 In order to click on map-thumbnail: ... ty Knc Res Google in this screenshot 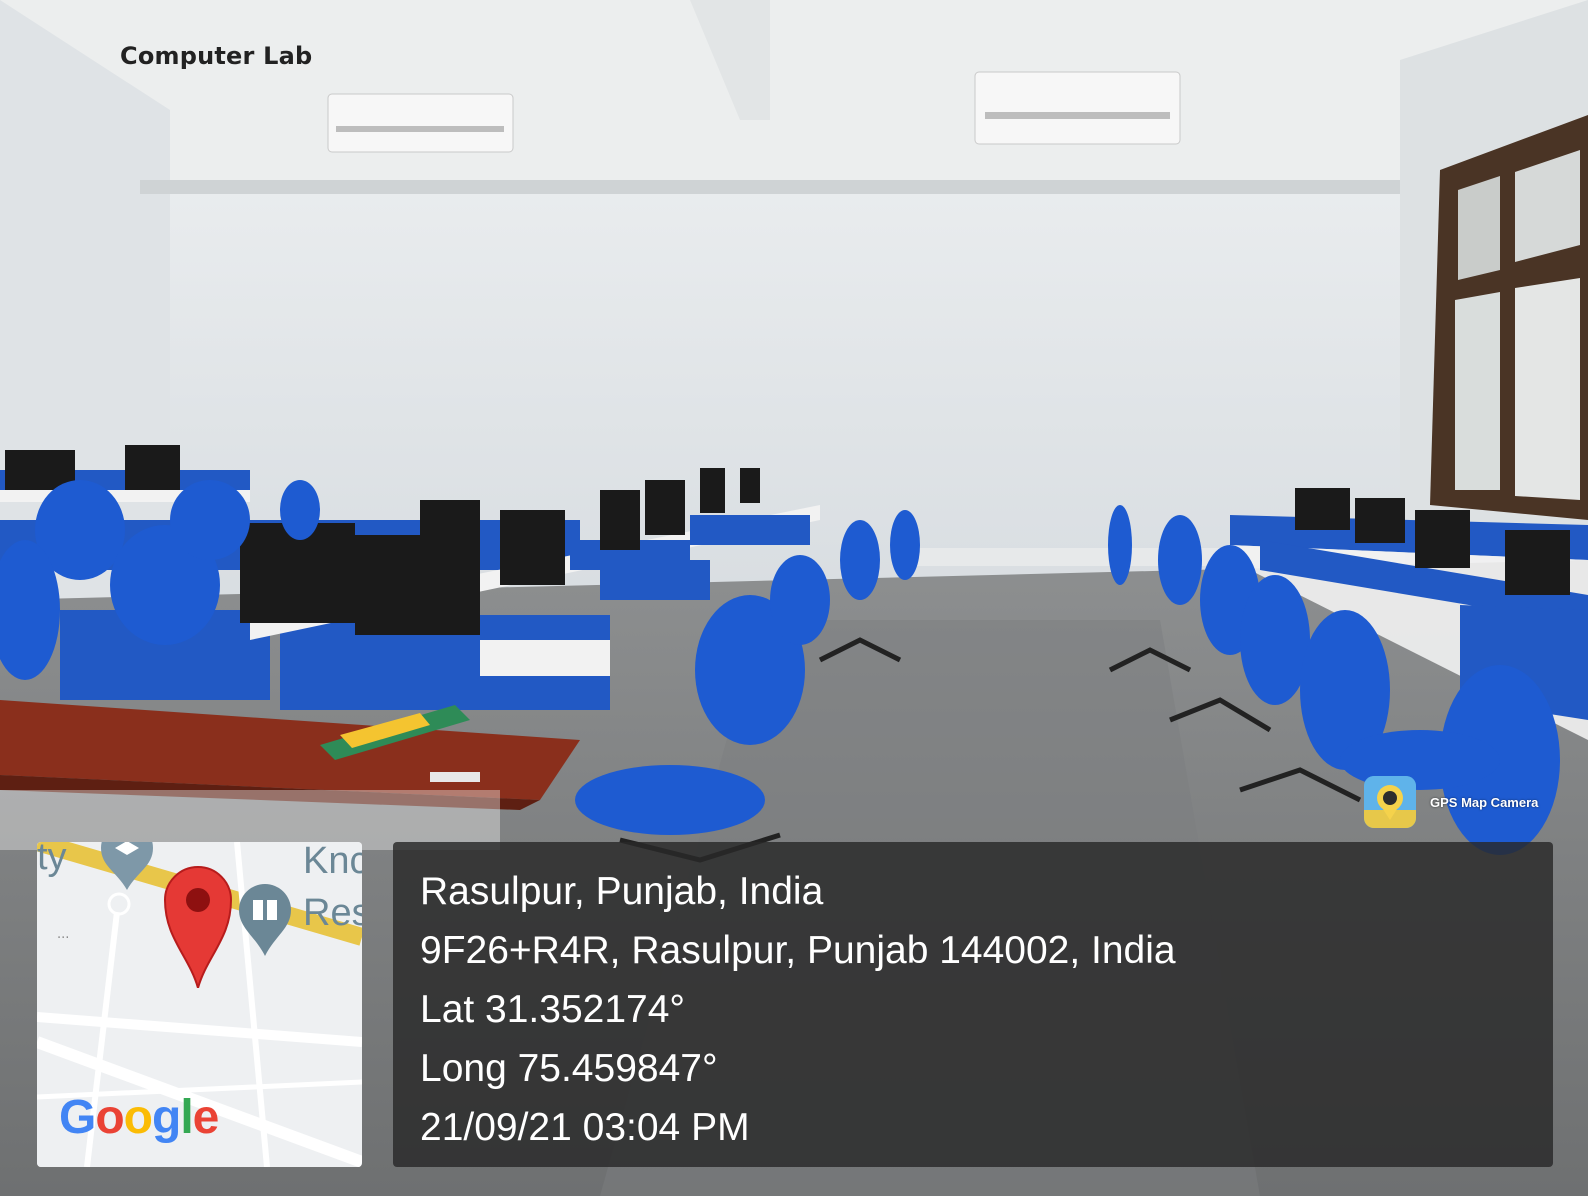, I will do `click(199, 1004)`.